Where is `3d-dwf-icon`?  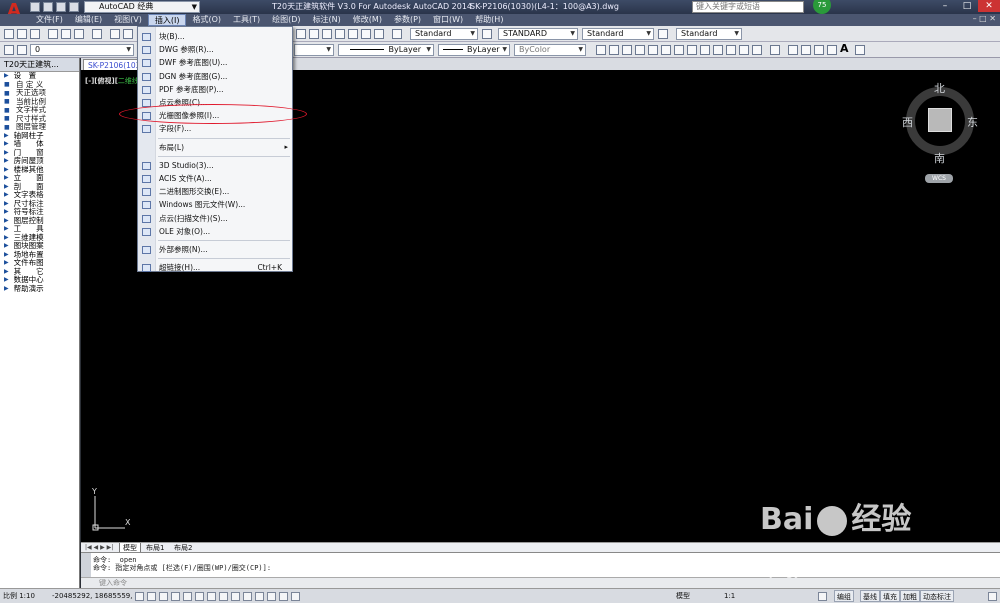 3d-dwf-icon is located at coordinates (97, 34).